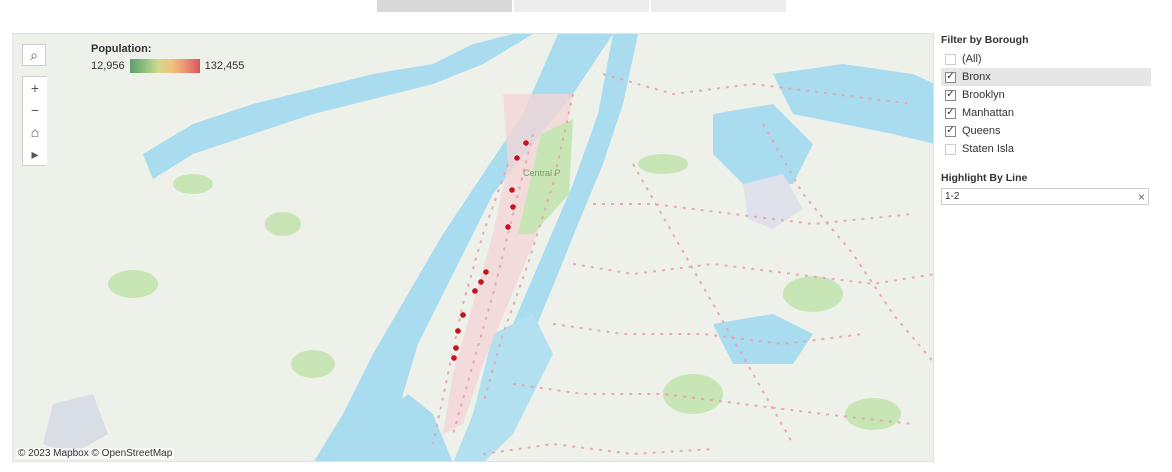  I want to click on filter-option-all: (All), so click(1046, 59).